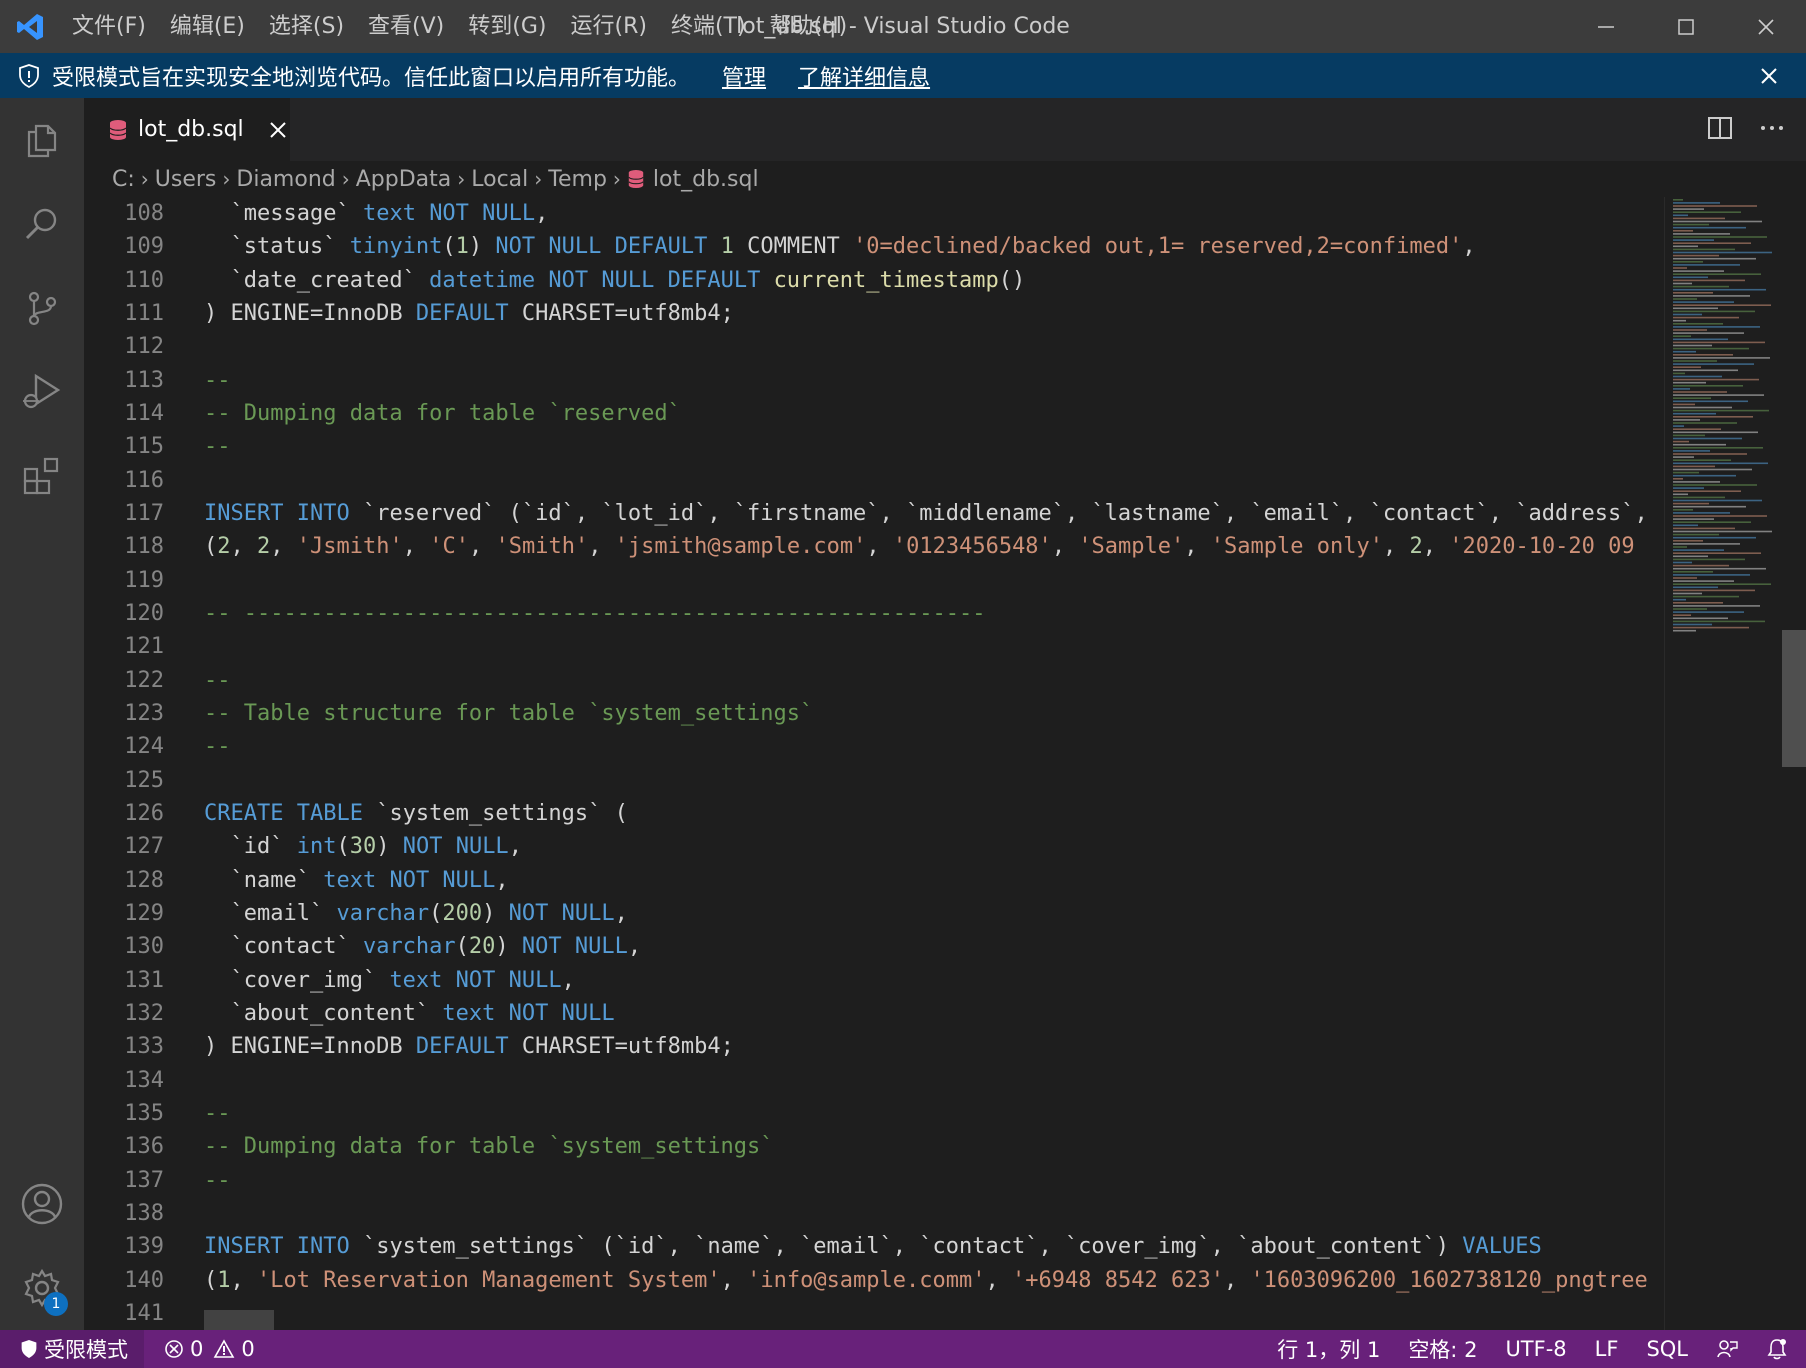 This screenshot has width=1806, height=1368. Describe the element at coordinates (608, 26) in the screenshot. I see `menu-item-5: 运行(R)` at that location.